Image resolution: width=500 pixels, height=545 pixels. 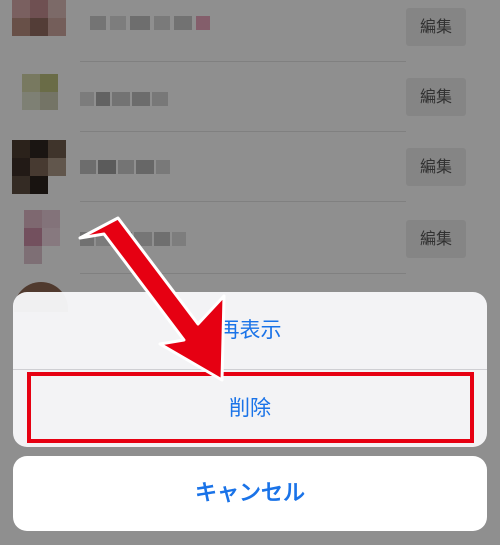 I want to click on redisplay-button: 再表示, so click(x=250, y=330).